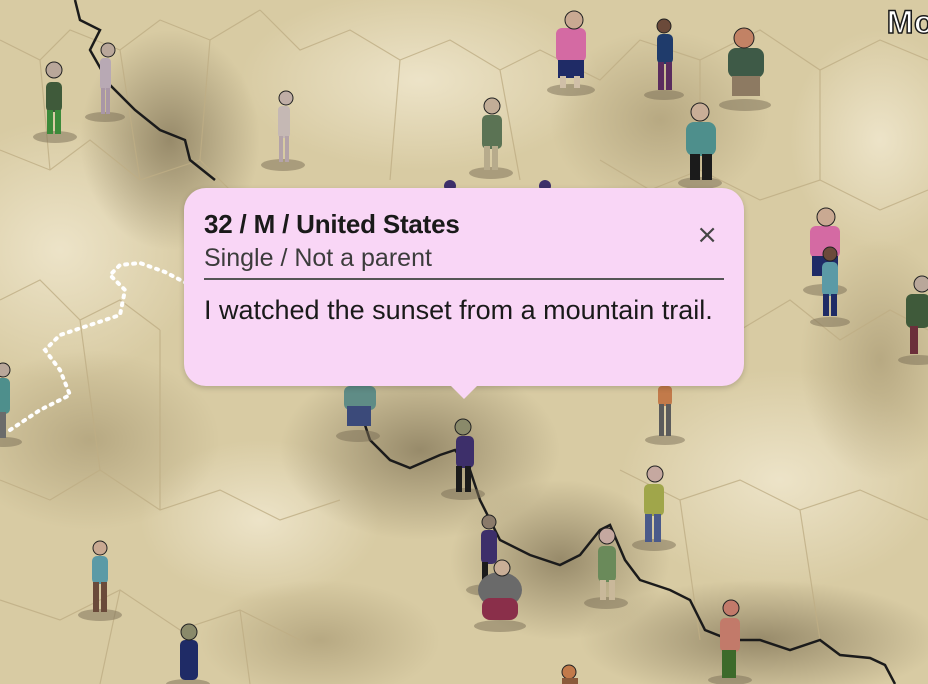  What do you see at coordinates (464, 392) in the screenshot?
I see `tooltip-pointer` at bounding box center [464, 392].